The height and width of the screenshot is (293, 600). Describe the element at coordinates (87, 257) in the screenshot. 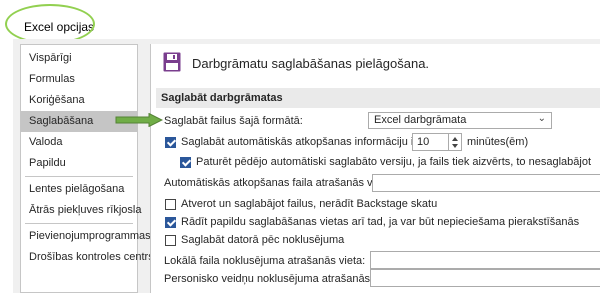

I see `sidebar-item-trust-center: Drošības kontroles centrs` at that location.